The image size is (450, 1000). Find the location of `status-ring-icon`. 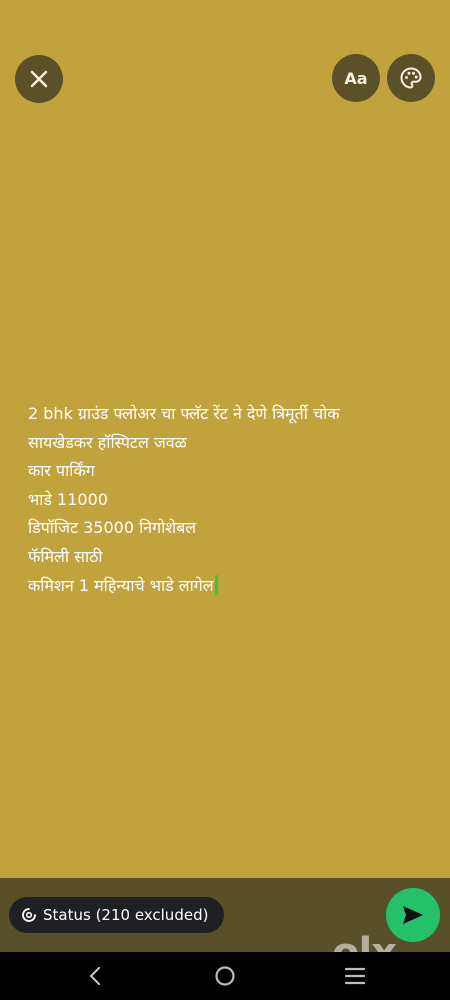

status-ring-icon is located at coordinates (29, 915).